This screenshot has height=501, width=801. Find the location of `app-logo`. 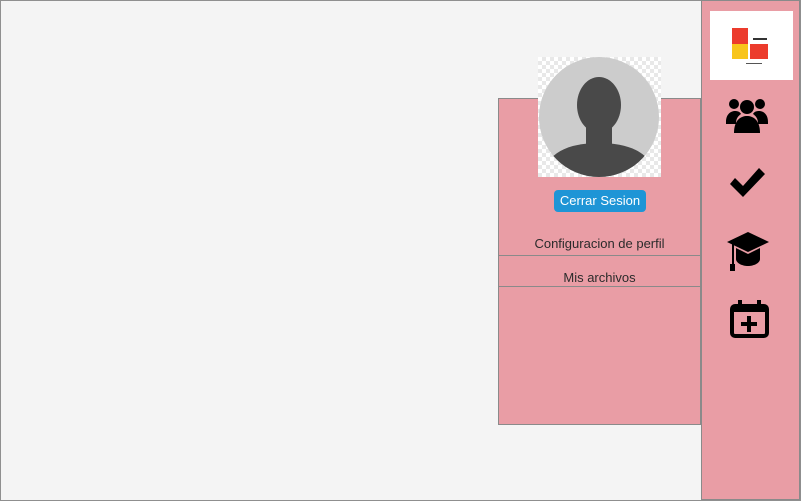

app-logo is located at coordinates (751, 45).